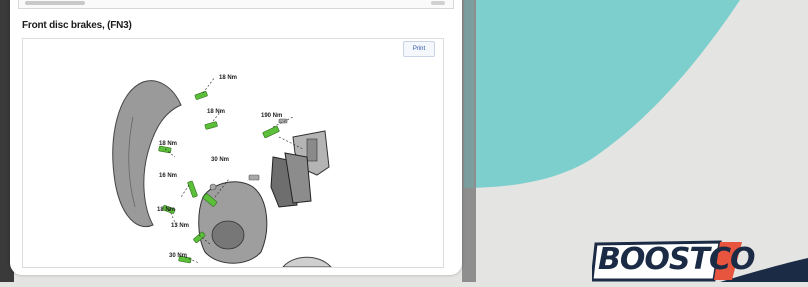  Describe the element at coordinates (168, 176) in the screenshot. I see `torque-label: 16 Nm` at that location.